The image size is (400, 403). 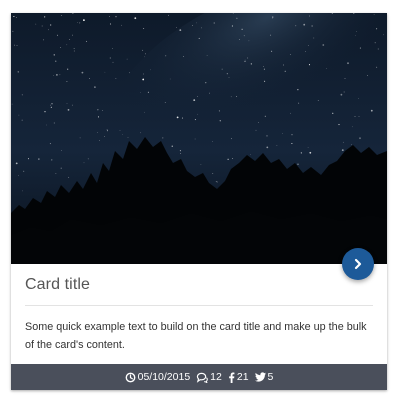 What do you see at coordinates (238, 377) in the screenshot?
I see `facebook-meta: 21` at bounding box center [238, 377].